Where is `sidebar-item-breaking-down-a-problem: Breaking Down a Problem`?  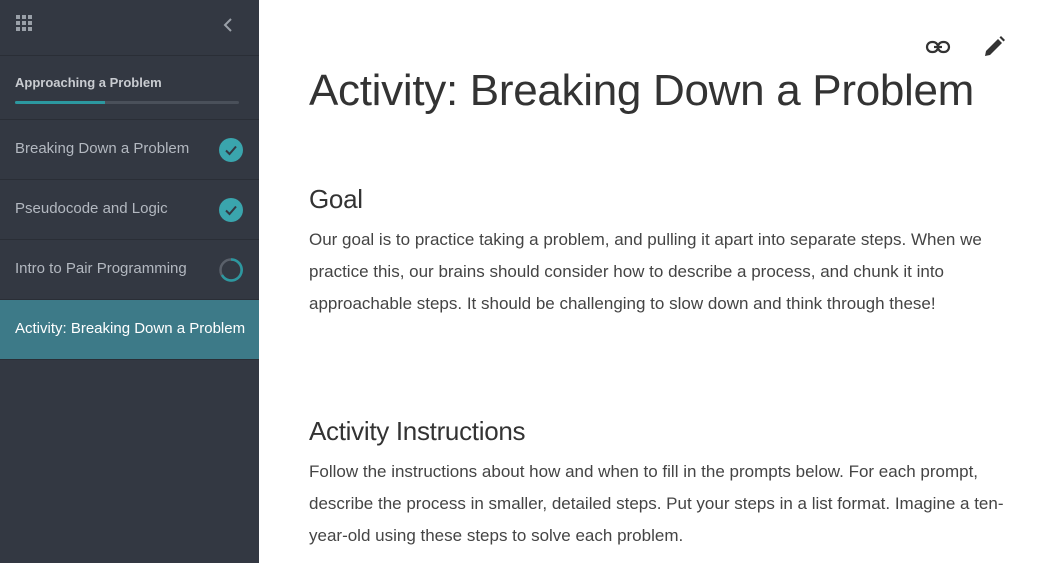
sidebar-item-breaking-down-a-problem: Breaking Down a Problem is located at coordinates (129, 150).